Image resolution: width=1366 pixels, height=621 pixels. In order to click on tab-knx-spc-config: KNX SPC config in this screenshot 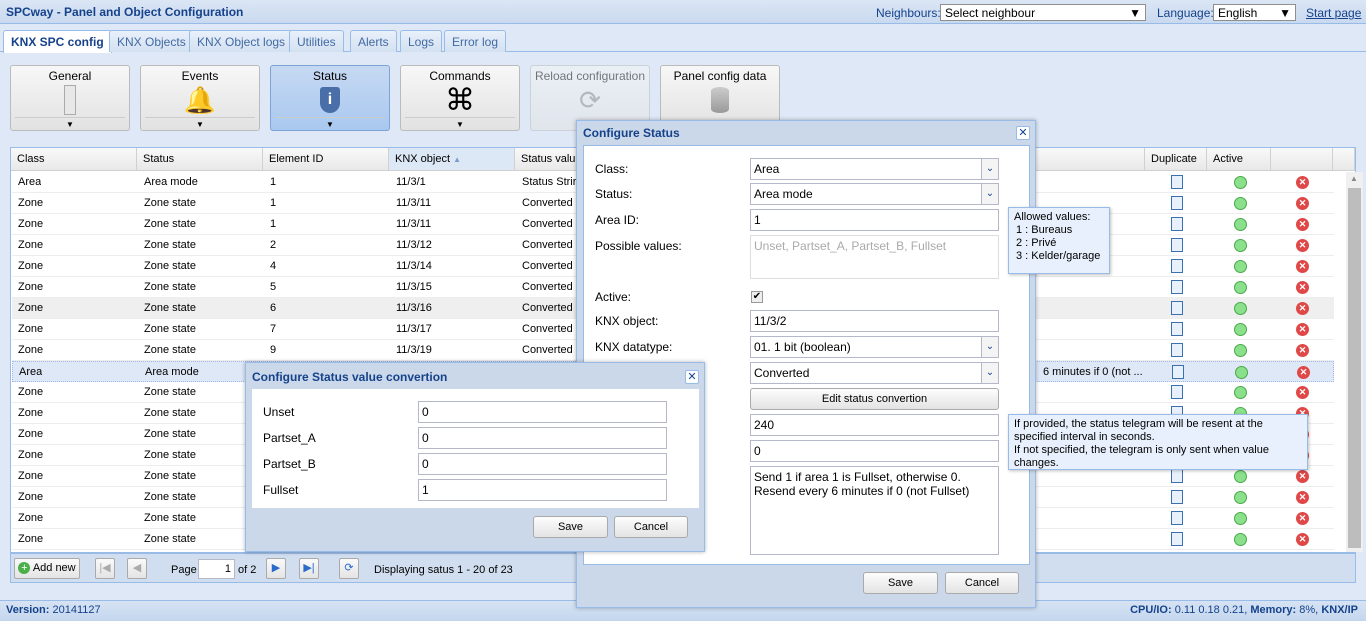, I will do `click(57, 41)`.